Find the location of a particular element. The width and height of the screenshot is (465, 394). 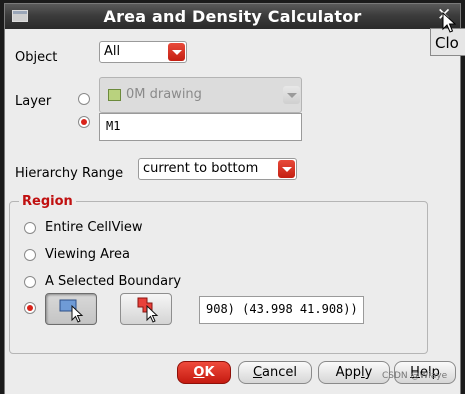

layer-swatch-icon is located at coordinates (114, 95).